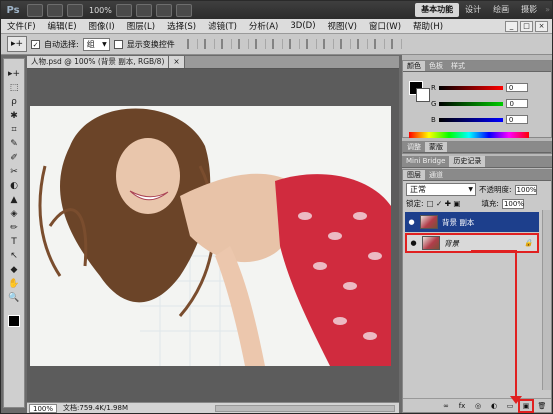 The height and width of the screenshot is (414, 553). Describe the element at coordinates (462, 406) in the screenshot. I see `layer-style-icon: fx` at that location.